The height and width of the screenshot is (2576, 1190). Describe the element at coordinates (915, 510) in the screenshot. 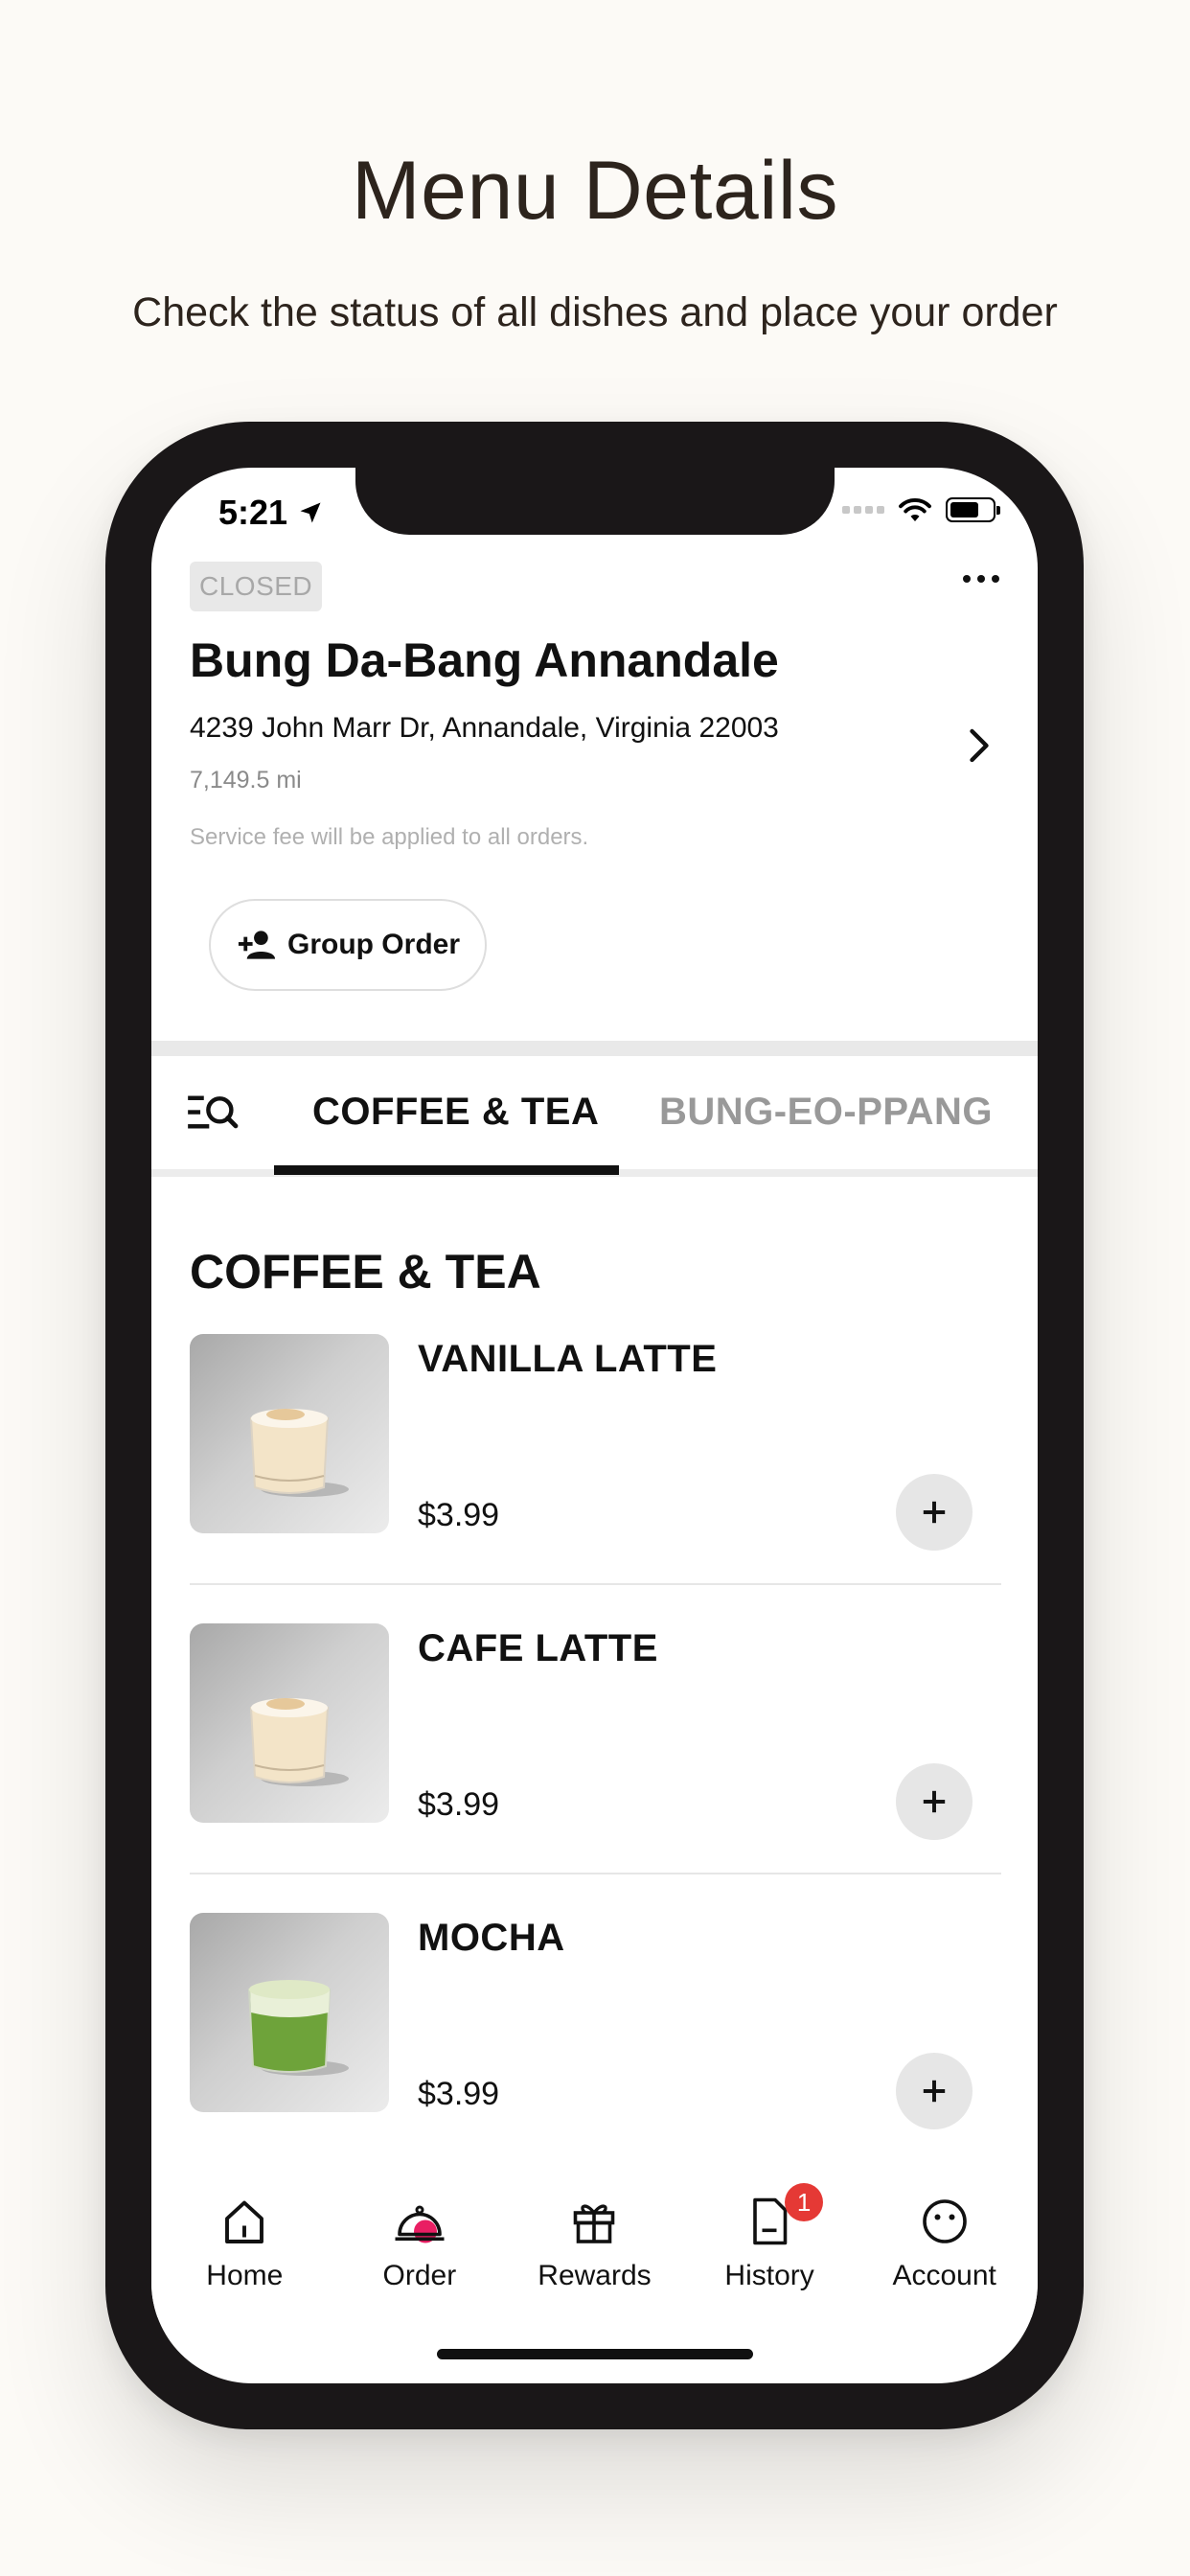

I see `wifi-icon` at that location.